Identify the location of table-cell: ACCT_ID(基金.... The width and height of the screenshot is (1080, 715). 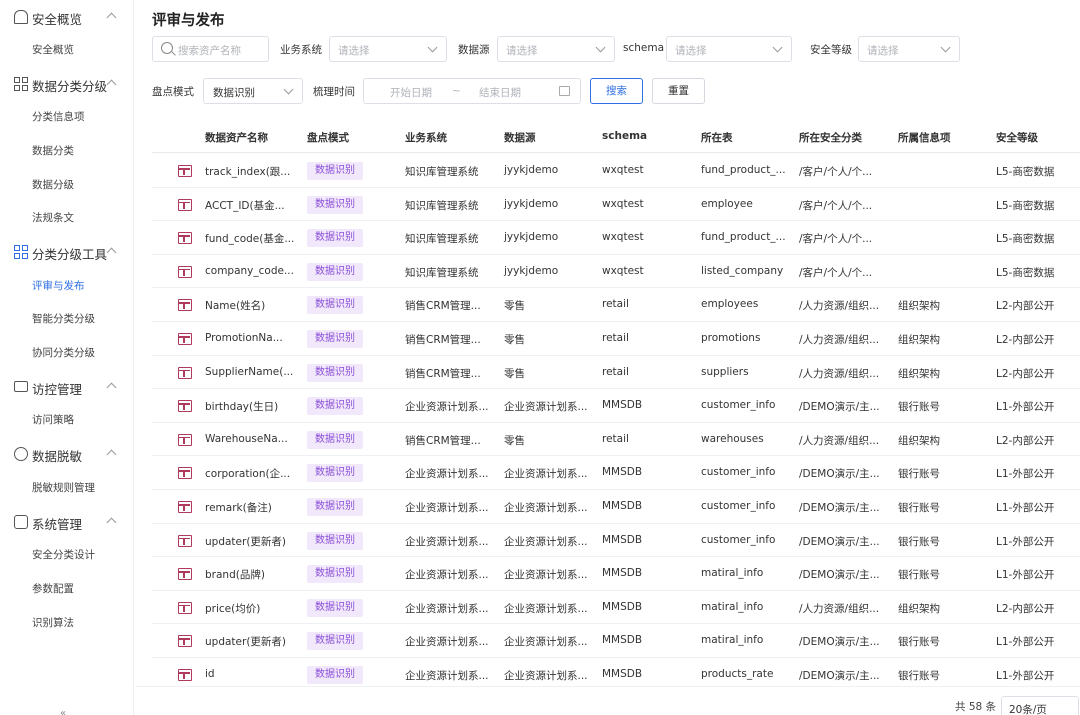
(245, 205).